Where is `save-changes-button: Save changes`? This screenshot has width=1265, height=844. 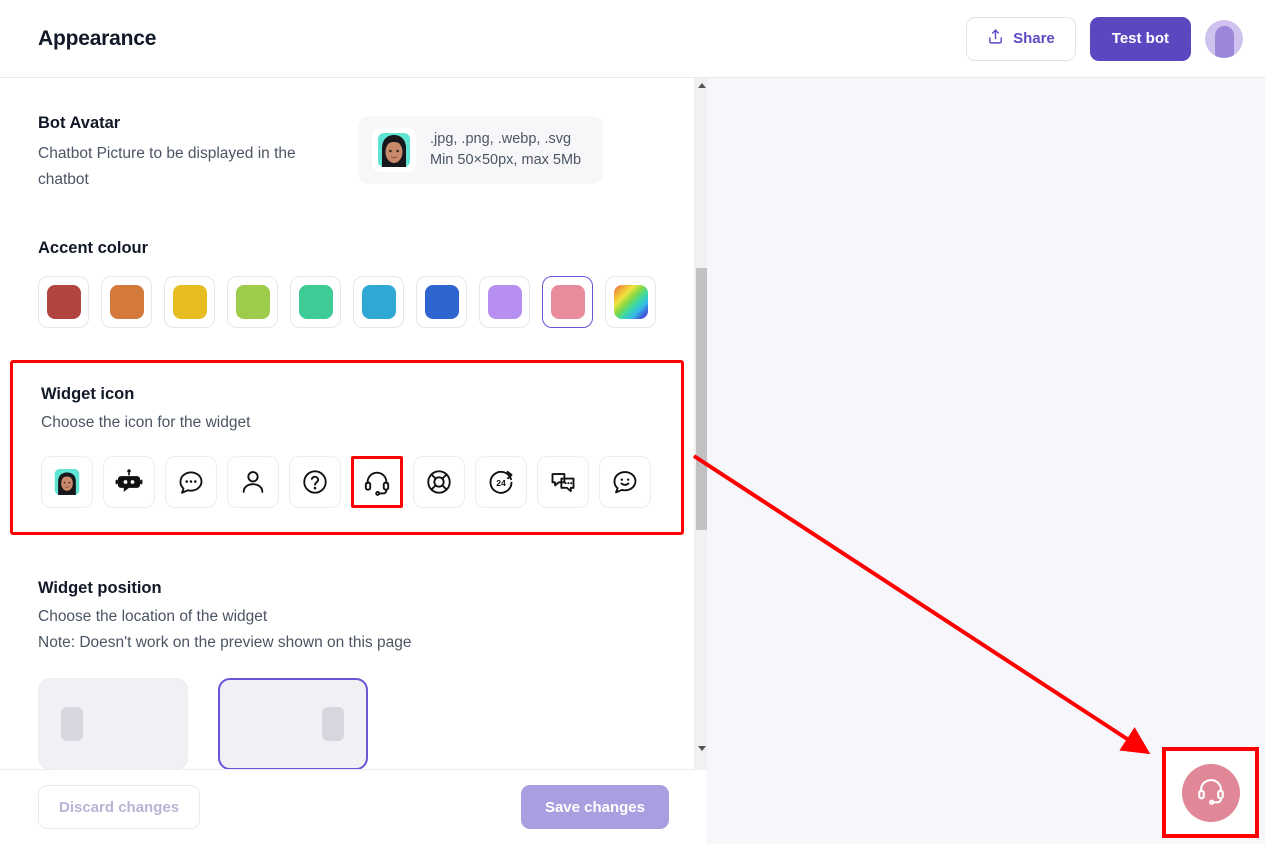 save-changes-button: Save changes is located at coordinates (594, 807).